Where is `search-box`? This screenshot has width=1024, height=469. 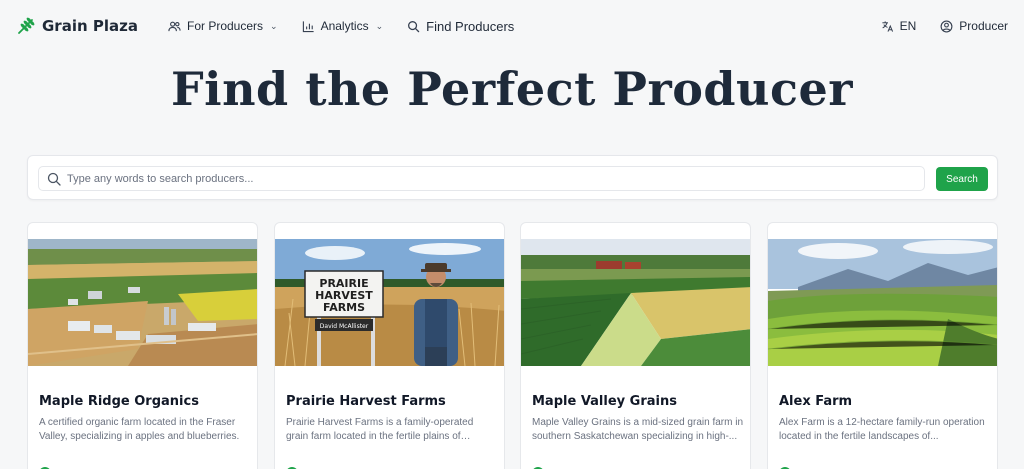
search-box is located at coordinates (481, 178).